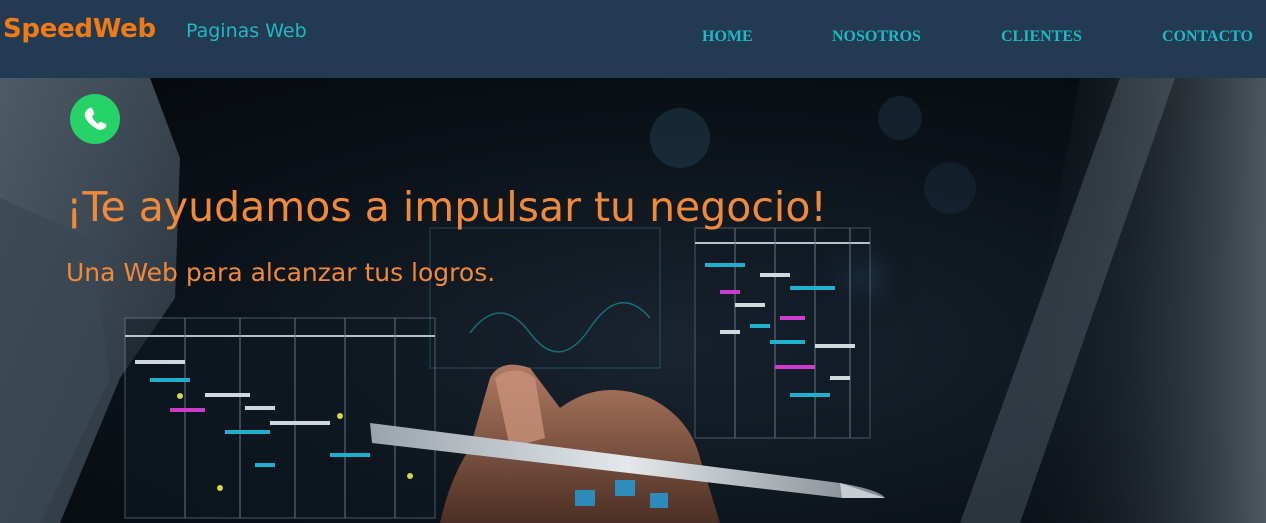  Describe the element at coordinates (79, 29) in the screenshot. I see `brand-logo: SpeedWeb` at that location.